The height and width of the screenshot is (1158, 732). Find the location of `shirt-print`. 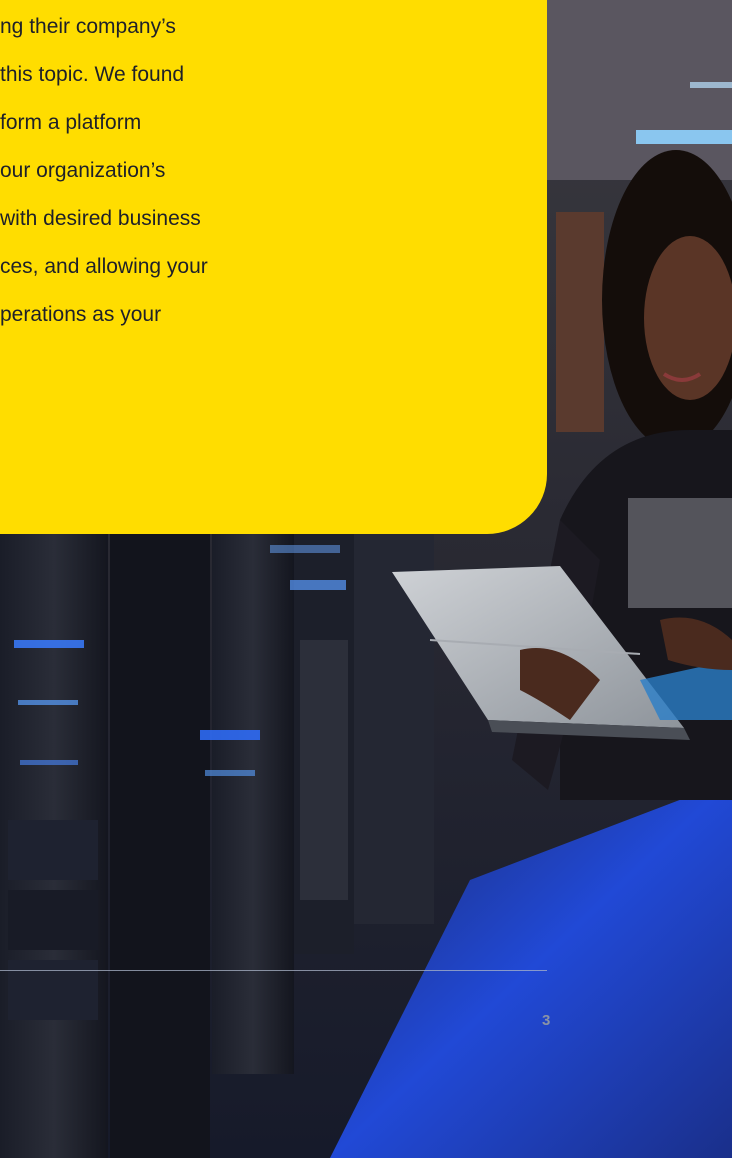

shirt-print is located at coordinates (680, 553).